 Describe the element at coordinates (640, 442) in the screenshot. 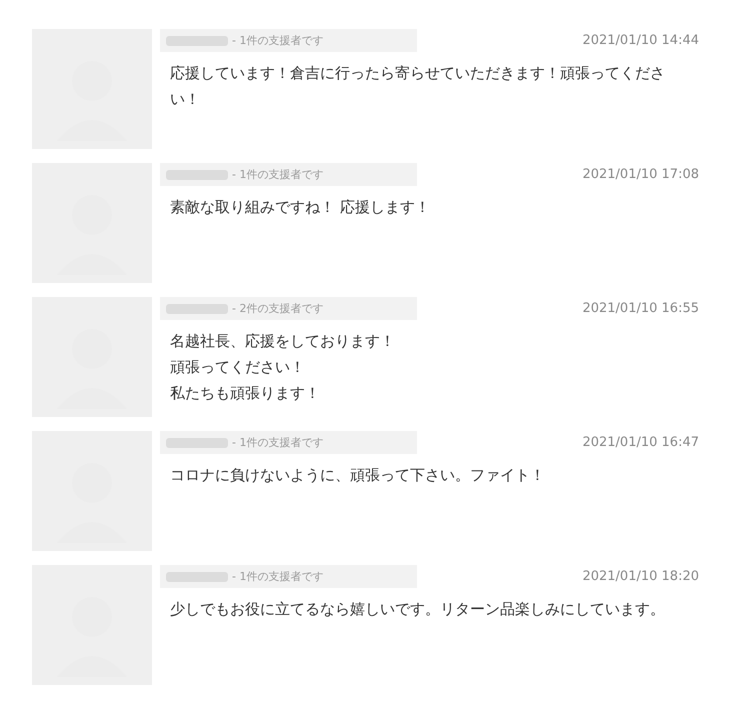

I see `comment-date: 2021/01/10 16:47` at that location.